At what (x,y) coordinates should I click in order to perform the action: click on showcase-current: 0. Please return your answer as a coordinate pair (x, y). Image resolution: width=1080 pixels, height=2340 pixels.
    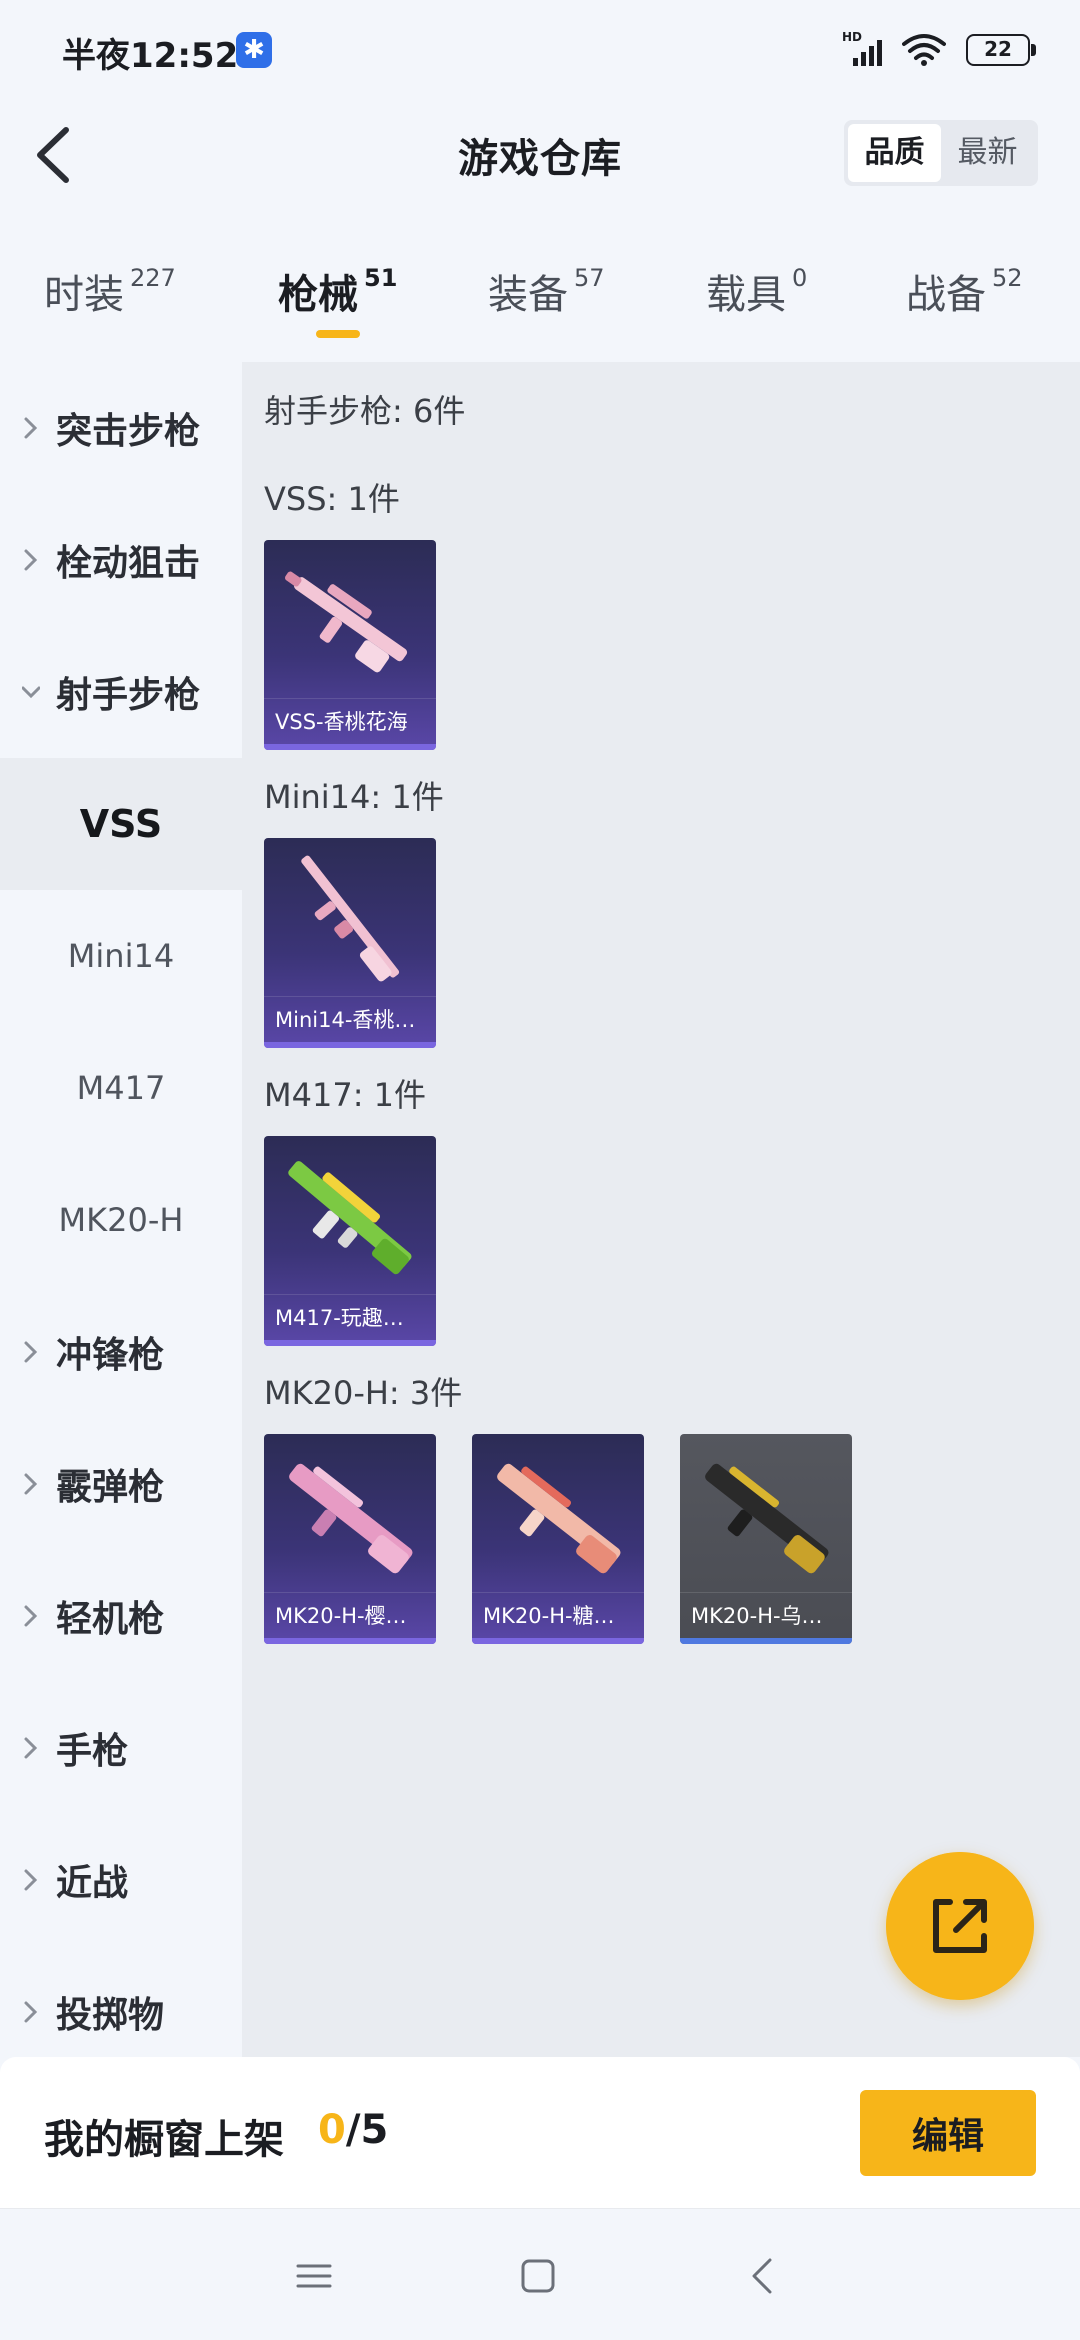
    Looking at the image, I should click on (332, 2130).